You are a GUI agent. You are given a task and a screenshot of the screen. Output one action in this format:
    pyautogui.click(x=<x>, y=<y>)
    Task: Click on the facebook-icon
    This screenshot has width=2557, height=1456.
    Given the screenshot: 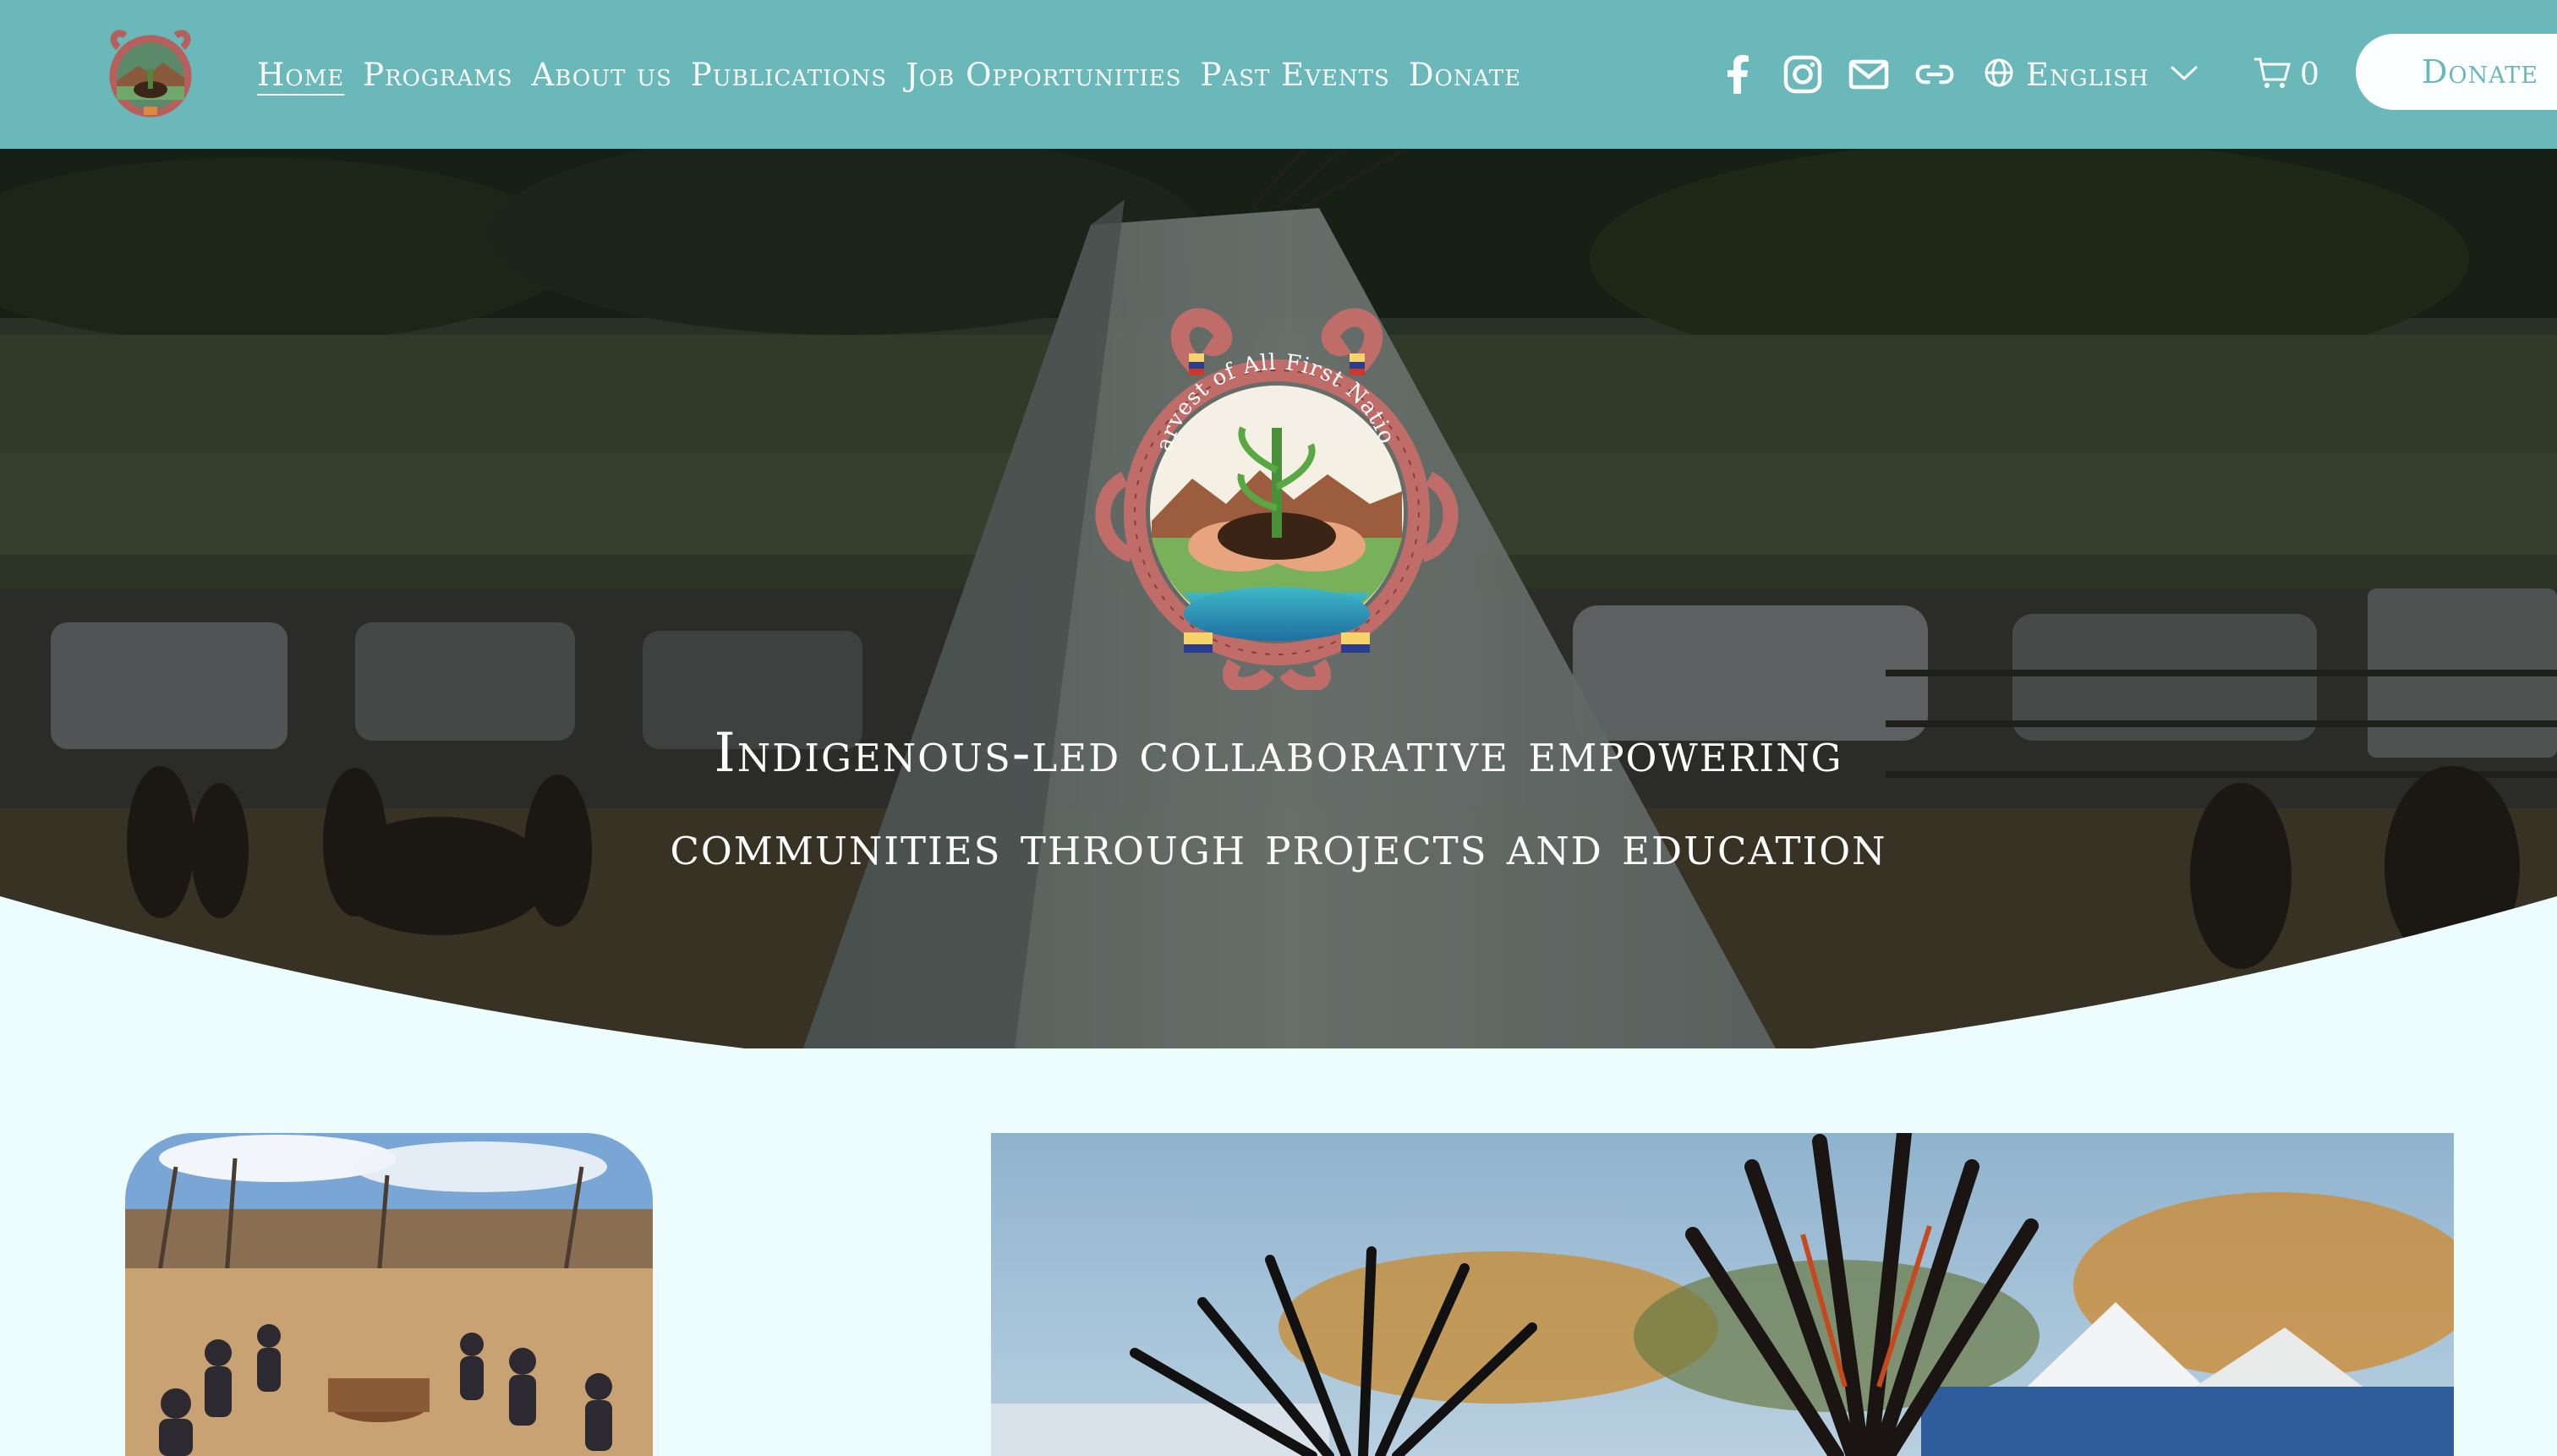 What is the action you would take?
    pyautogui.click(x=1737, y=74)
    